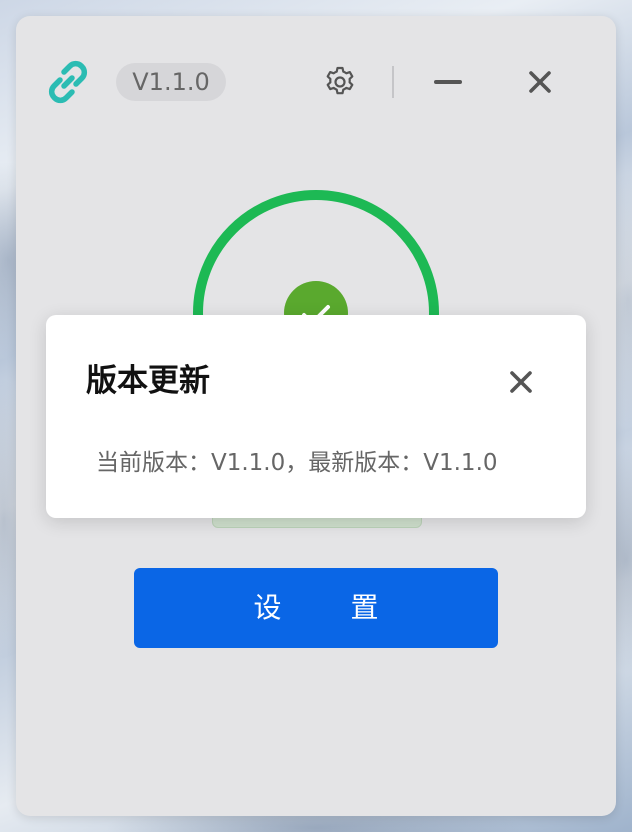 This screenshot has height=832, width=632. What do you see at coordinates (297, 463) in the screenshot?
I see `dialog-message: 当前版本：V1.1.0，最新版本：V1.1.0` at bounding box center [297, 463].